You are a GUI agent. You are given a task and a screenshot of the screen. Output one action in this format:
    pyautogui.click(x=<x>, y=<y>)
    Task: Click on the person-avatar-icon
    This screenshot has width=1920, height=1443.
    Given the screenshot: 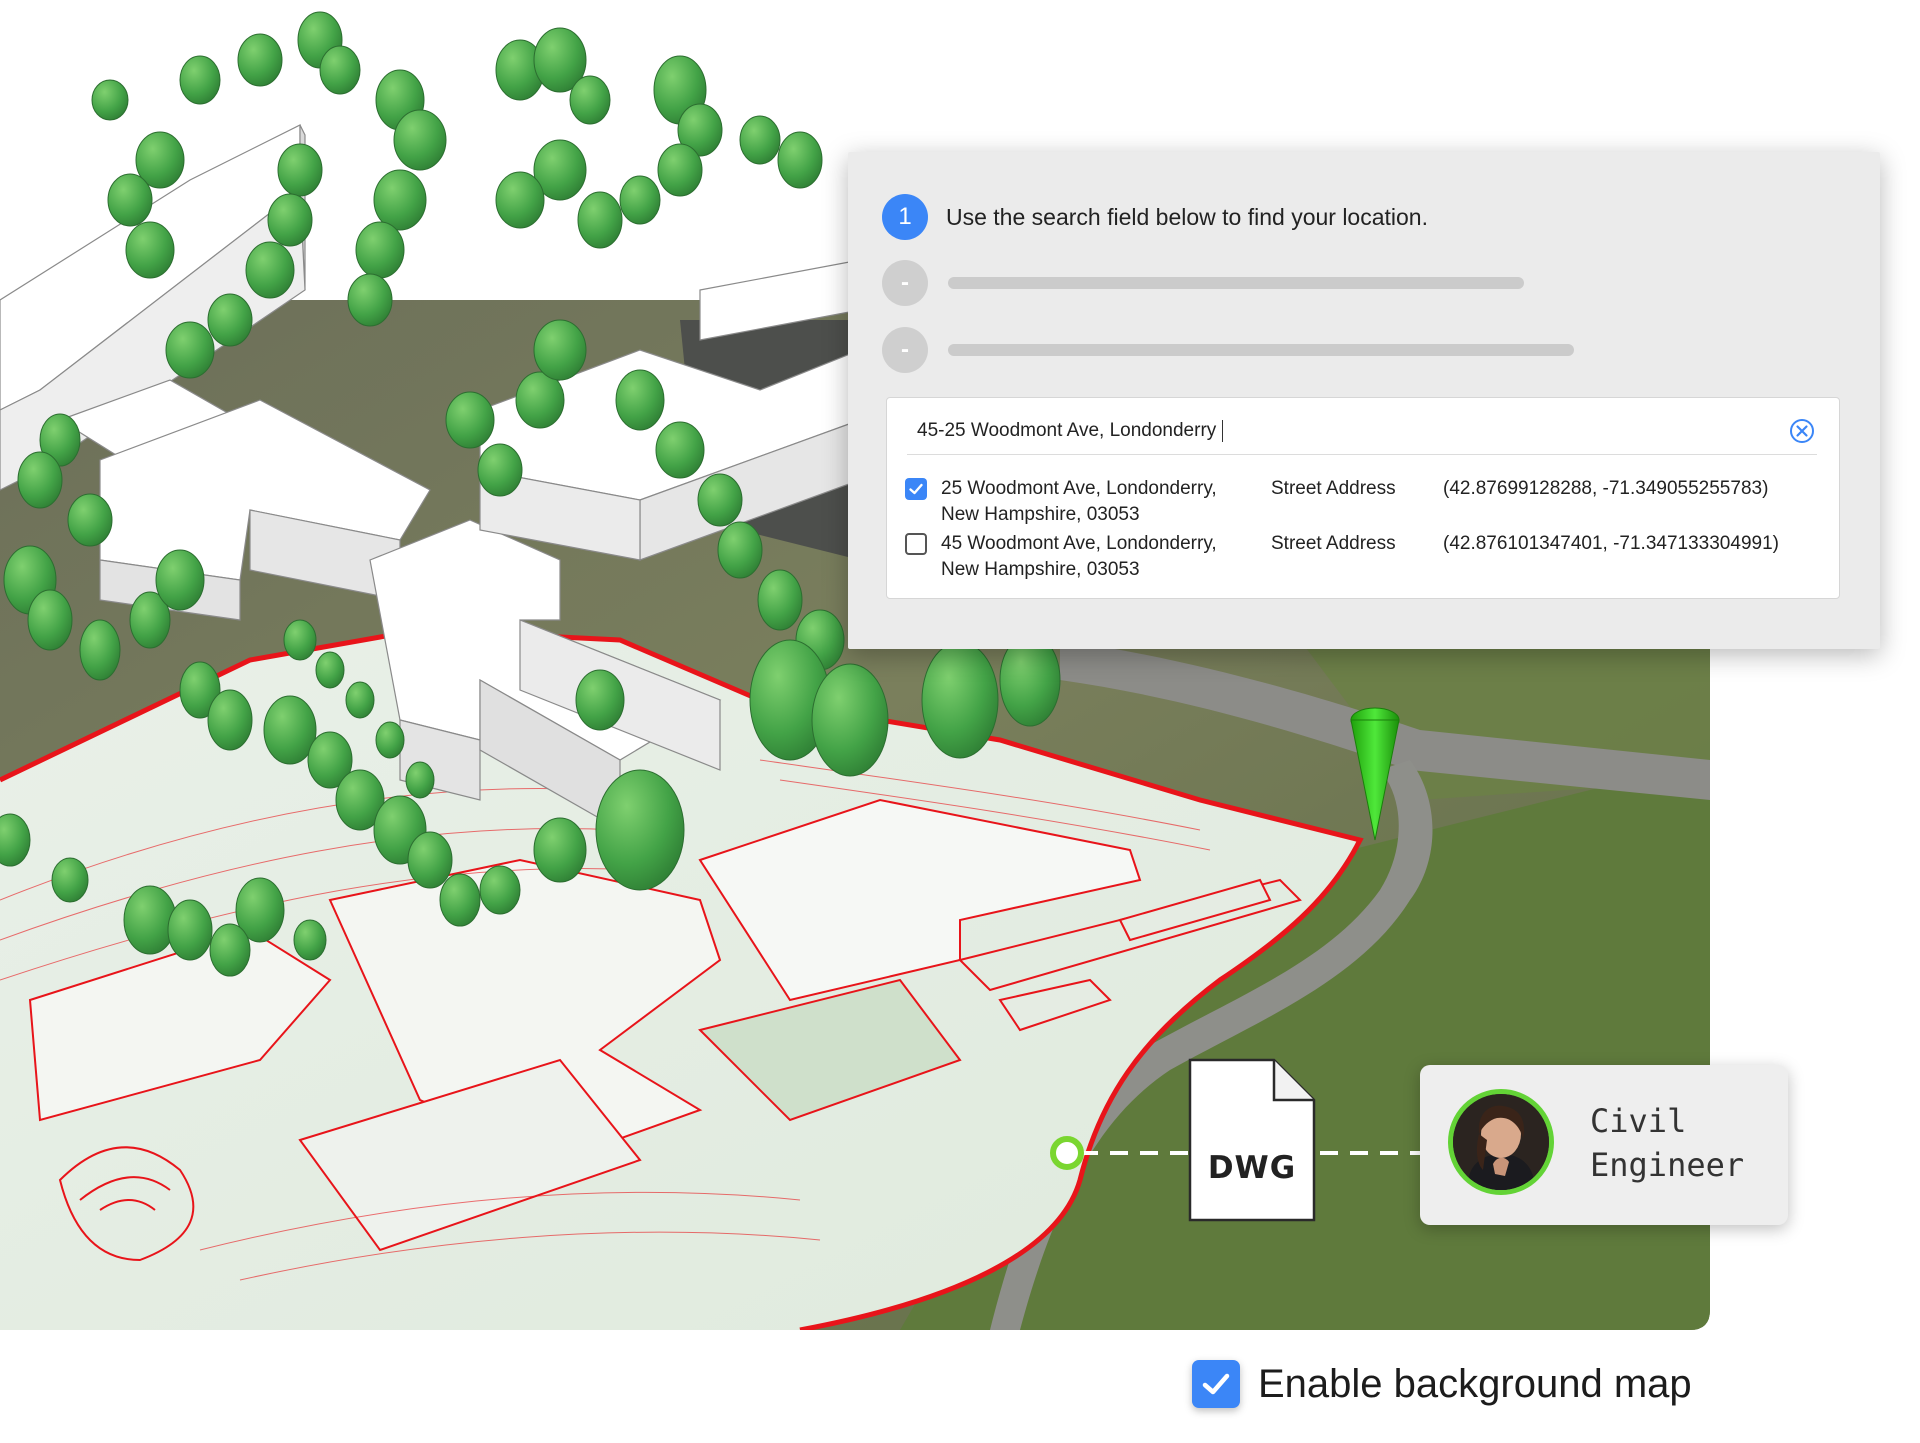 What is the action you would take?
    pyautogui.click(x=1501, y=1142)
    